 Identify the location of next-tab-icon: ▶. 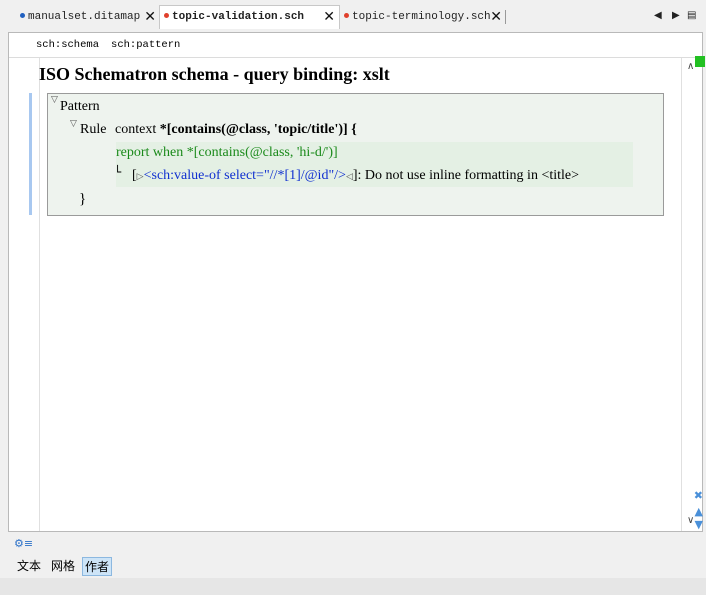
(676, 15).